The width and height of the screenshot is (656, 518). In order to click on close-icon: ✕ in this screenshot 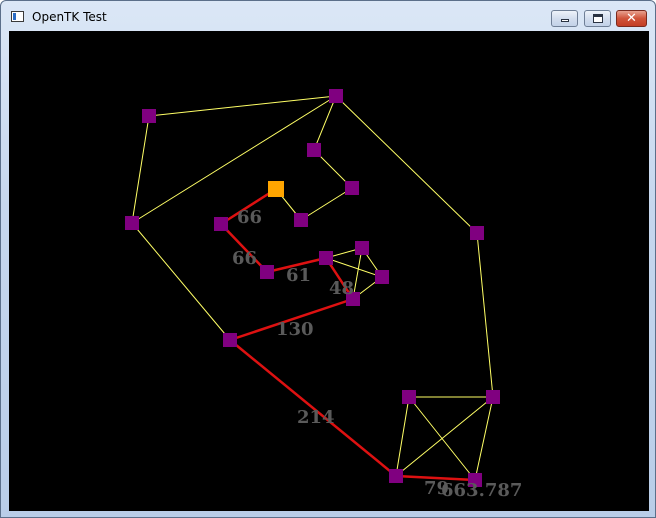, I will do `click(631, 18)`.